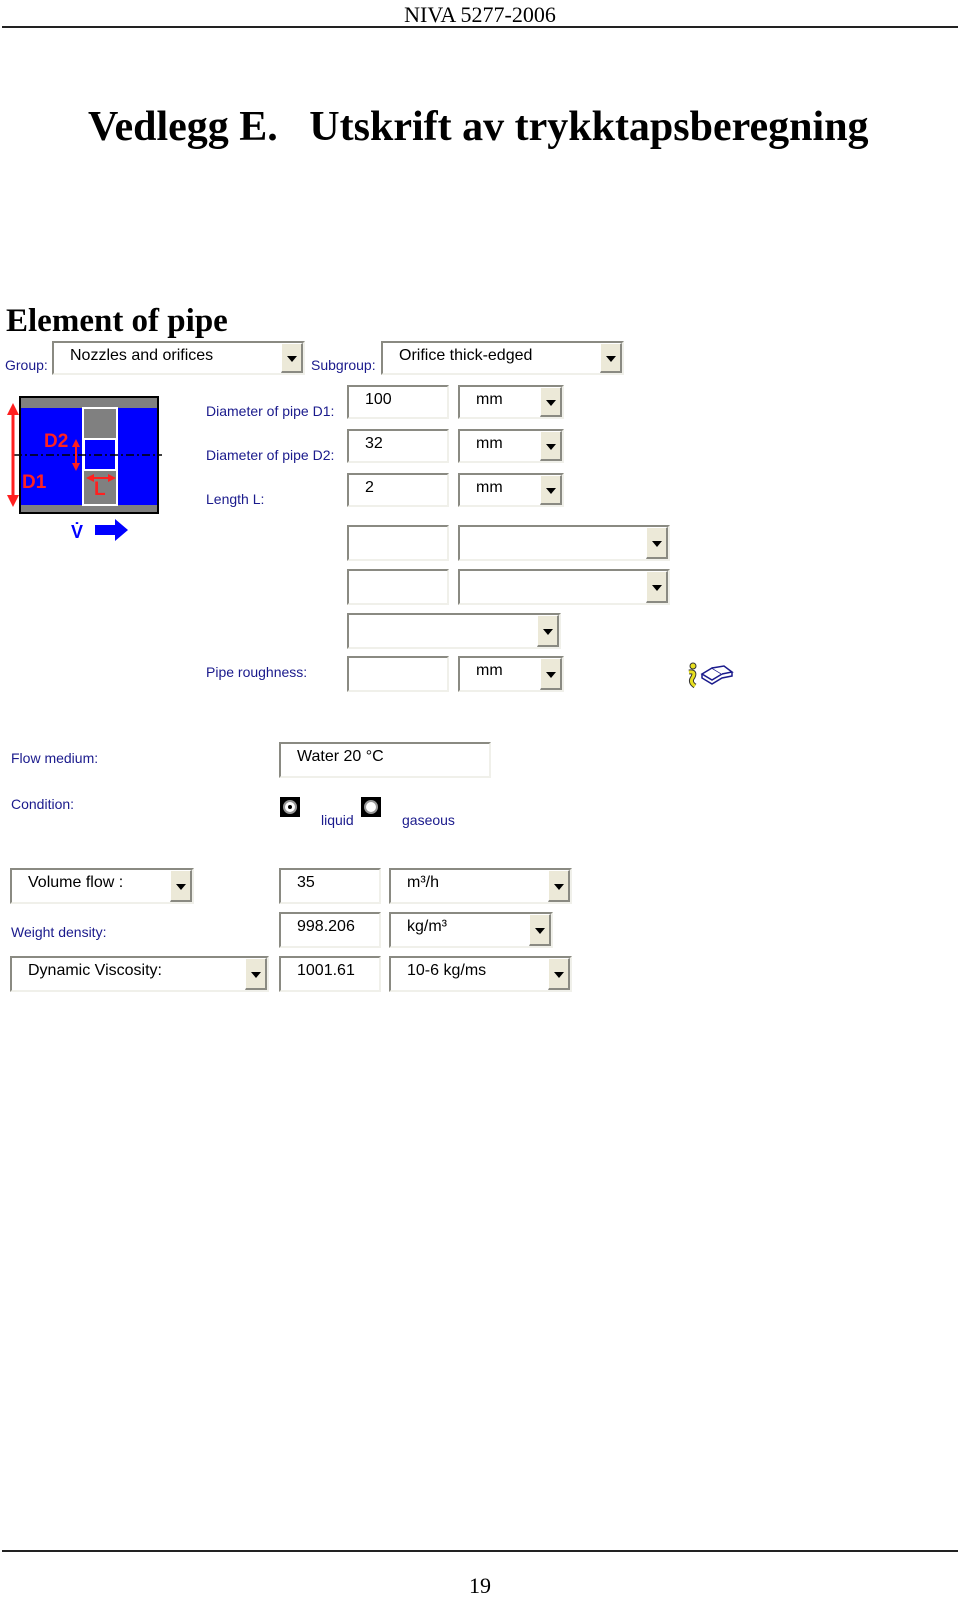  I want to click on length-input: 2, so click(398, 490).